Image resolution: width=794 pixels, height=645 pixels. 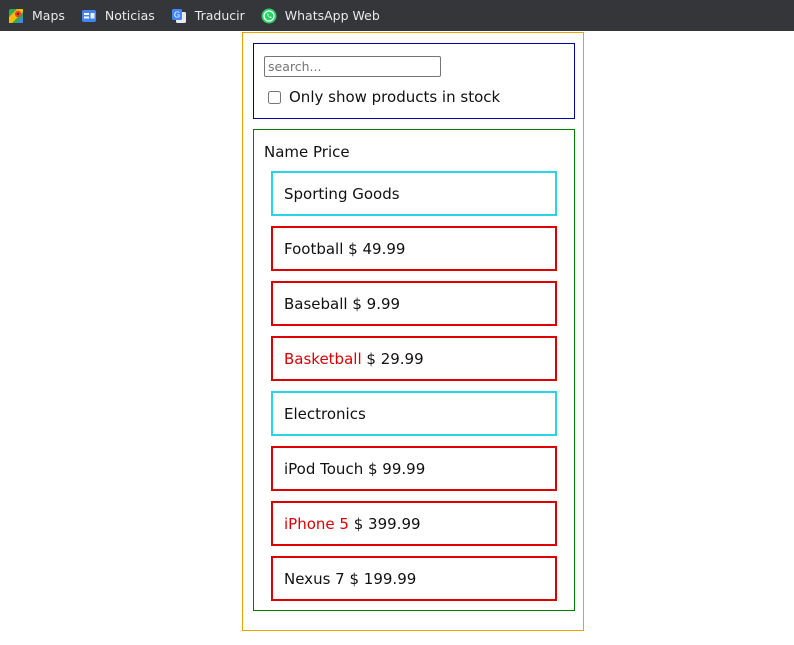 I want to click on product-price: $ 29.99, so click(x=395, y=358).